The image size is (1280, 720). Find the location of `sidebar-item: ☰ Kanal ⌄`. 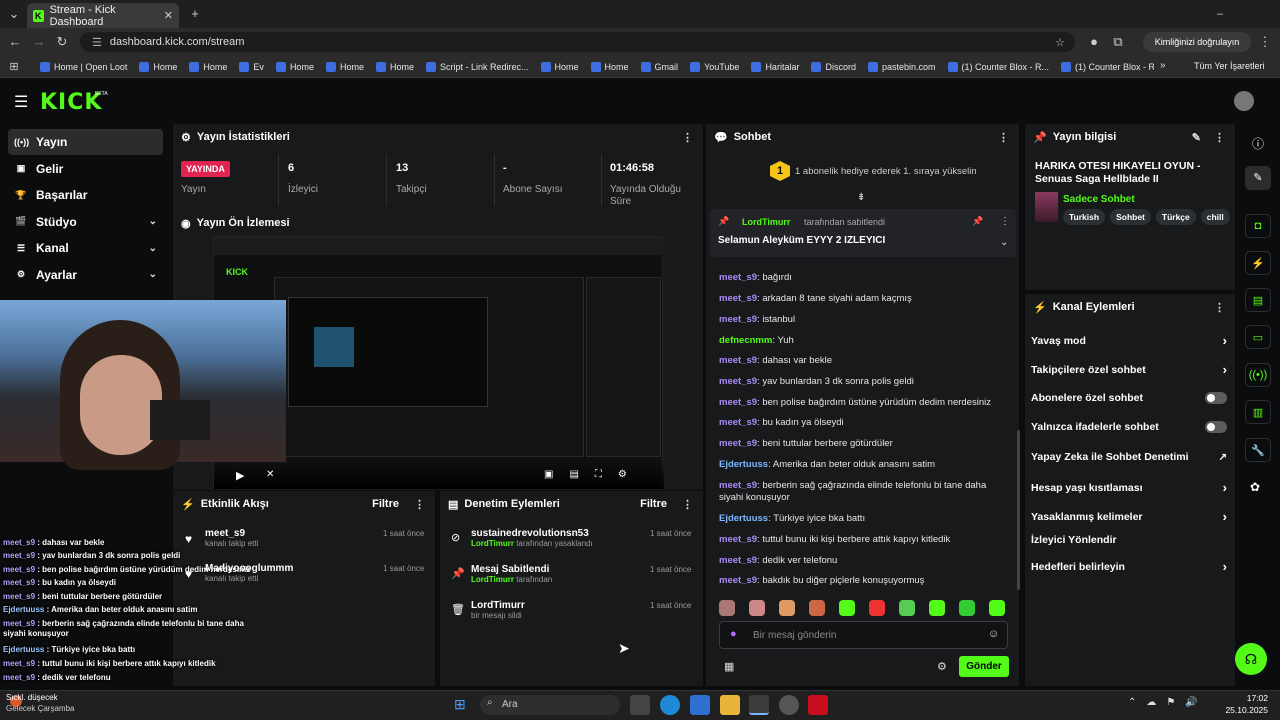

sidebar-item: ☰ Kanal ⌄ is located at coordinates (85, 248).